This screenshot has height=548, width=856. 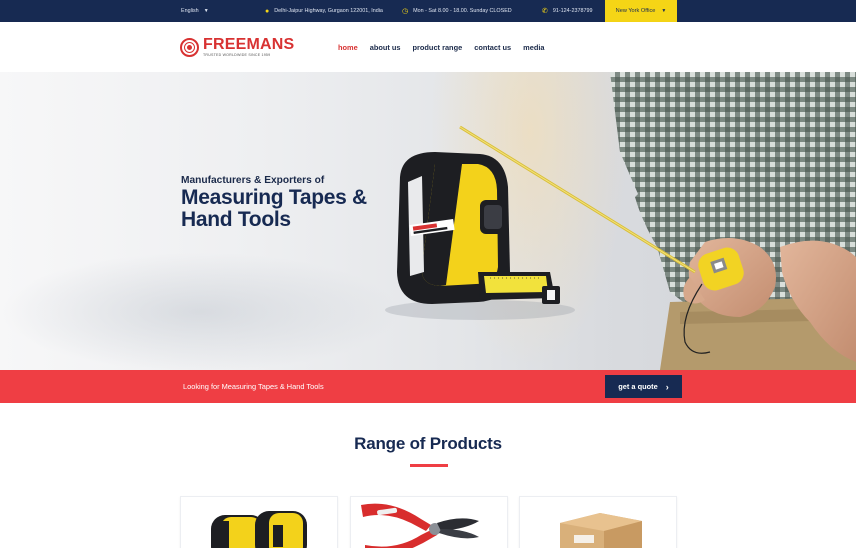 I want to click on product-card-measuring-tapes, so click(x=259, y=522).